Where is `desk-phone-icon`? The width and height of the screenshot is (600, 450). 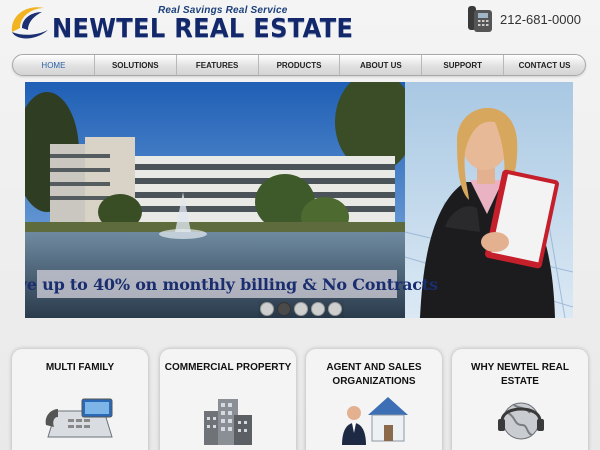 desk-phone-icon is located at coordinates (480, 19).